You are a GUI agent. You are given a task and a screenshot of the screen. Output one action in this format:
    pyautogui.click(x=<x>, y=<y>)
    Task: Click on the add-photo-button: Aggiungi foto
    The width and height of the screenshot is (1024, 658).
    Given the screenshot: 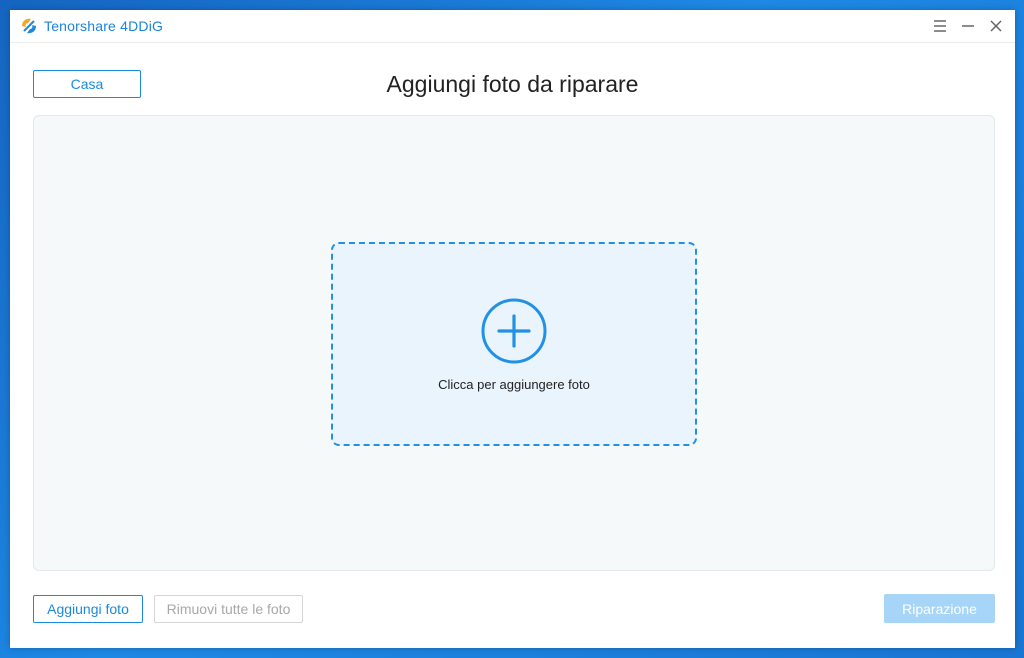 What is the action you would take?
    pyautogui.click(x=88, y=609)
    